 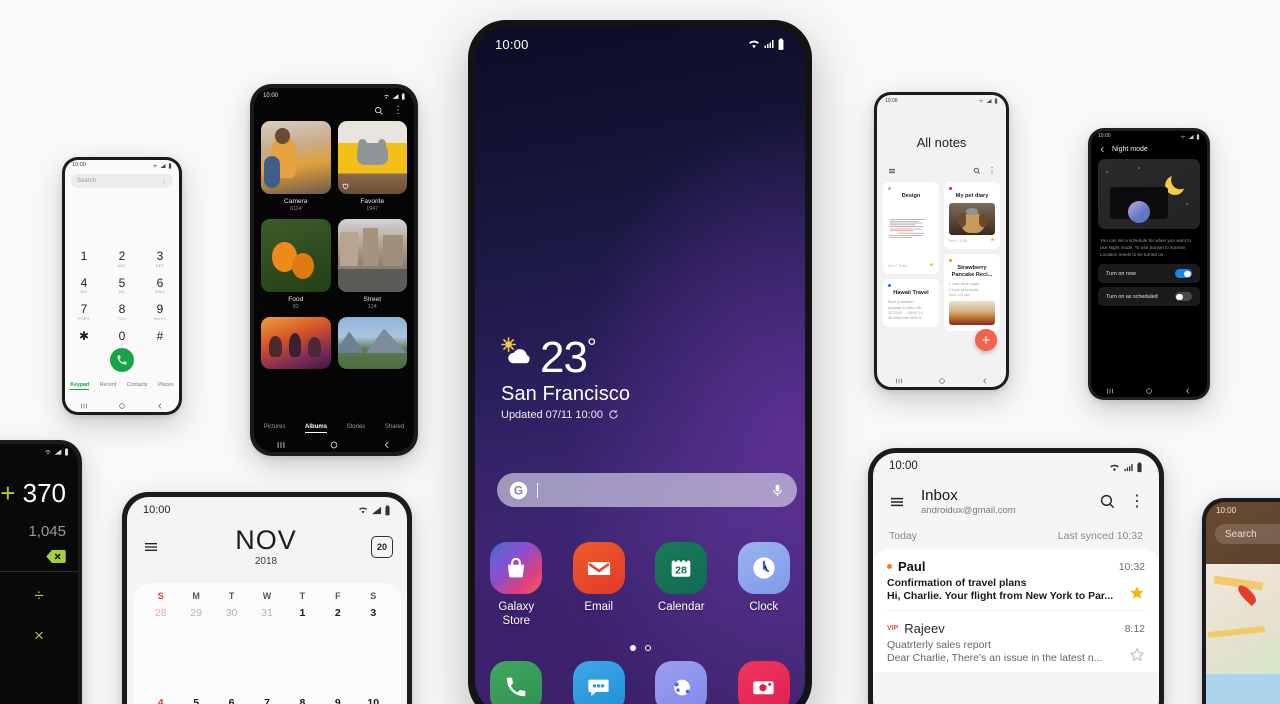 What do you see at coordinates (160, 312) in the screenshot?
I see `dial-key: 9 WXYZ` at bounding box center [160, 312].